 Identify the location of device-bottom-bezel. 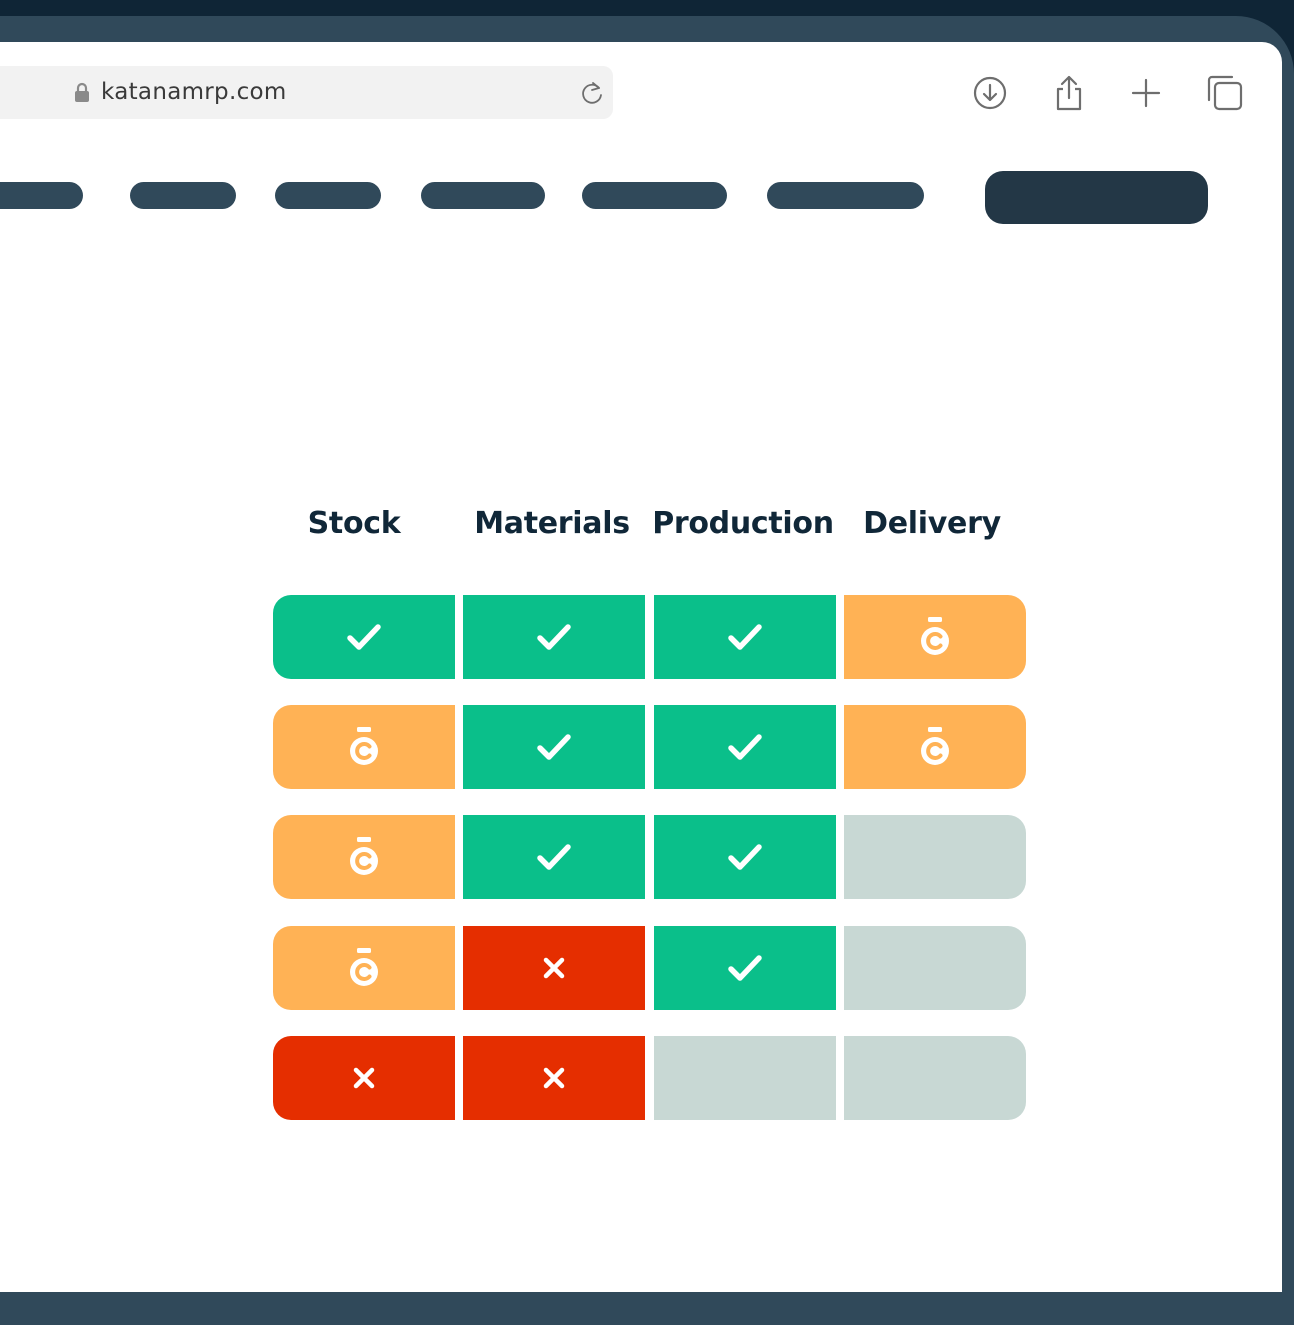
(647, 1308).